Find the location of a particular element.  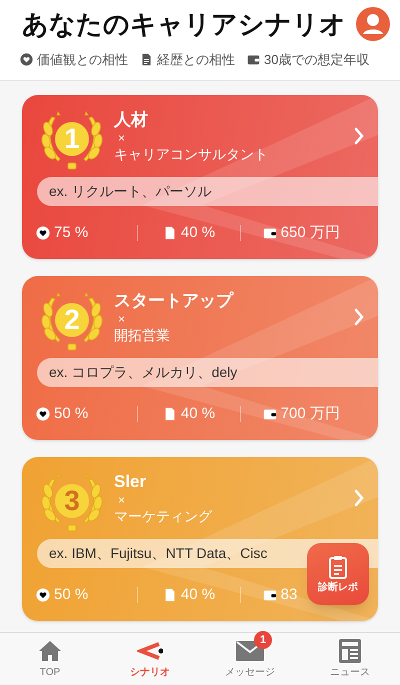

profile-icon is located at coordinates (373, 24).